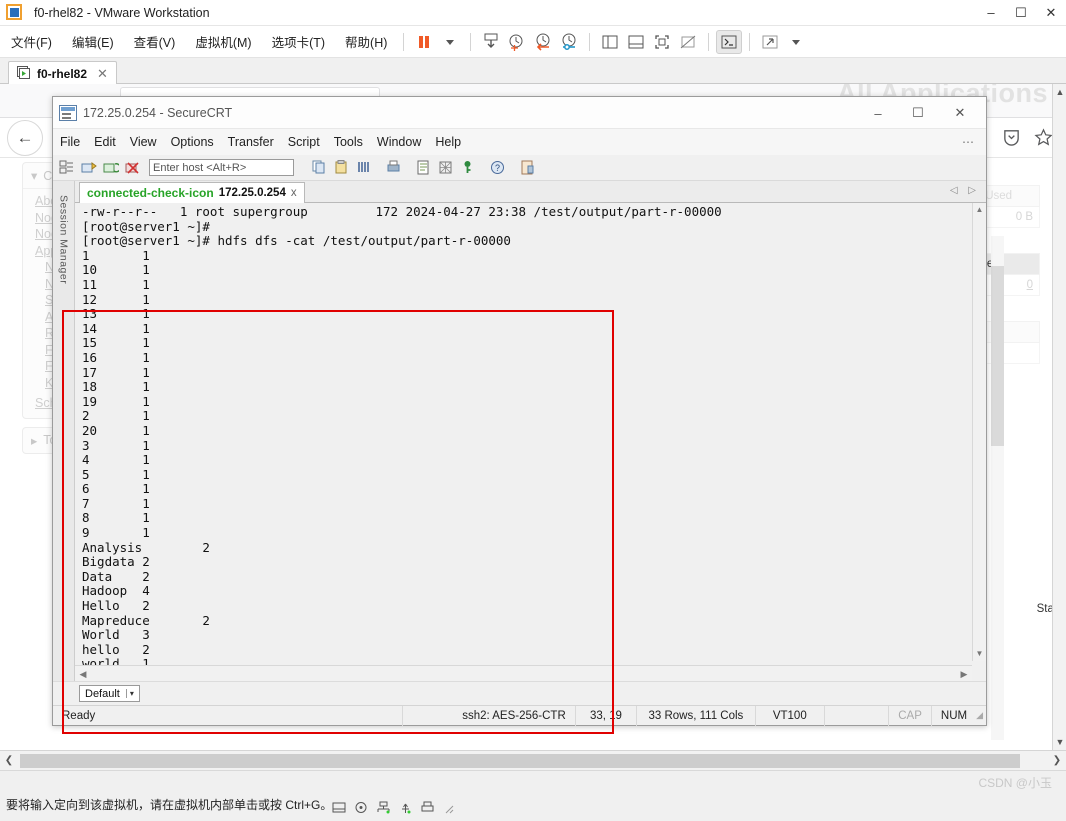 Image resolution: width=1066 pixels, height=821 pixels. I want to click on crt-menu-transfer: Transfer, so click(251, 142).